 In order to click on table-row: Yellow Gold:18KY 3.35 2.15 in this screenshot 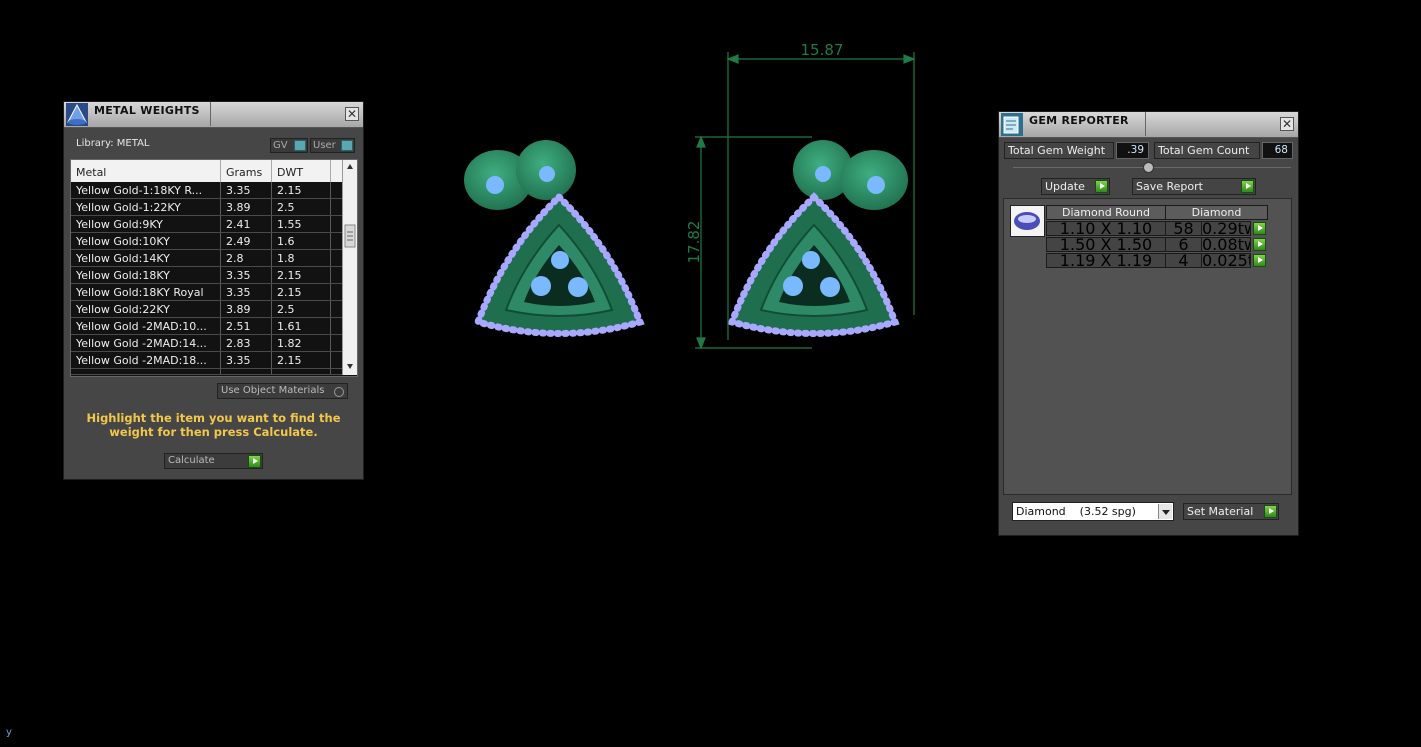, I will do `click(214, 275)`.